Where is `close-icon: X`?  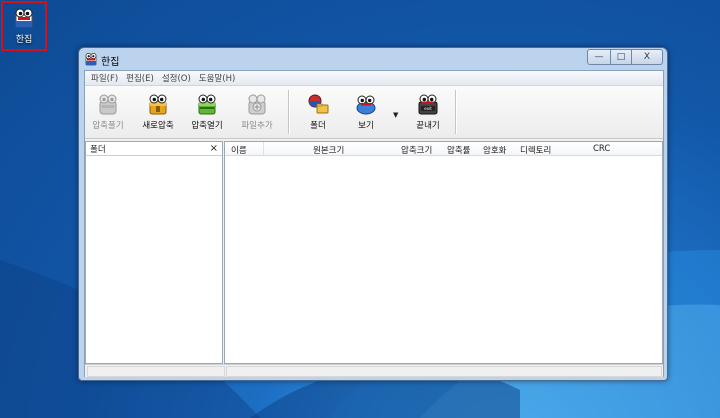 close-icon: X is located at coordinates (647, 57).